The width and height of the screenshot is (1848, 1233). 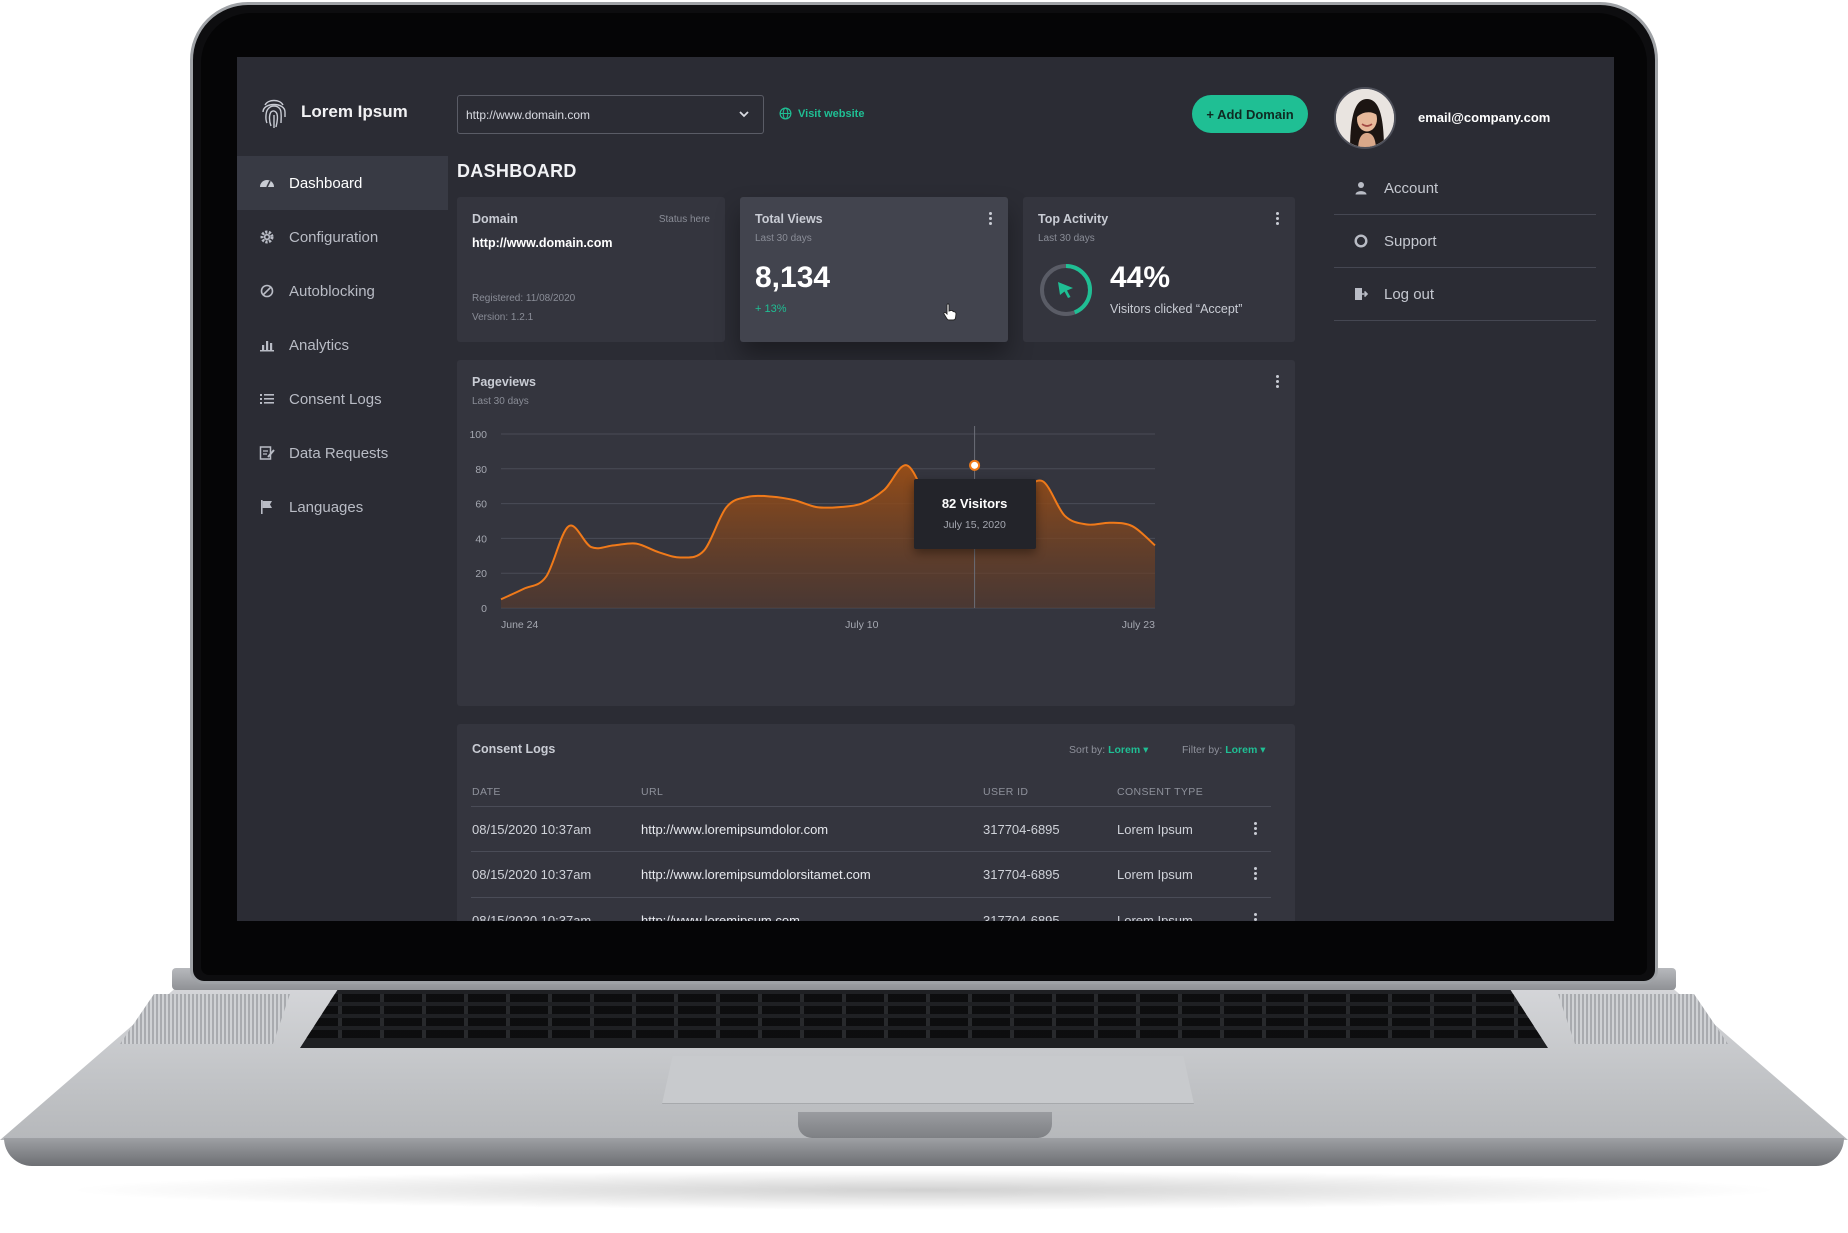 I want to click on avatar, so click(x=1365, y=118).